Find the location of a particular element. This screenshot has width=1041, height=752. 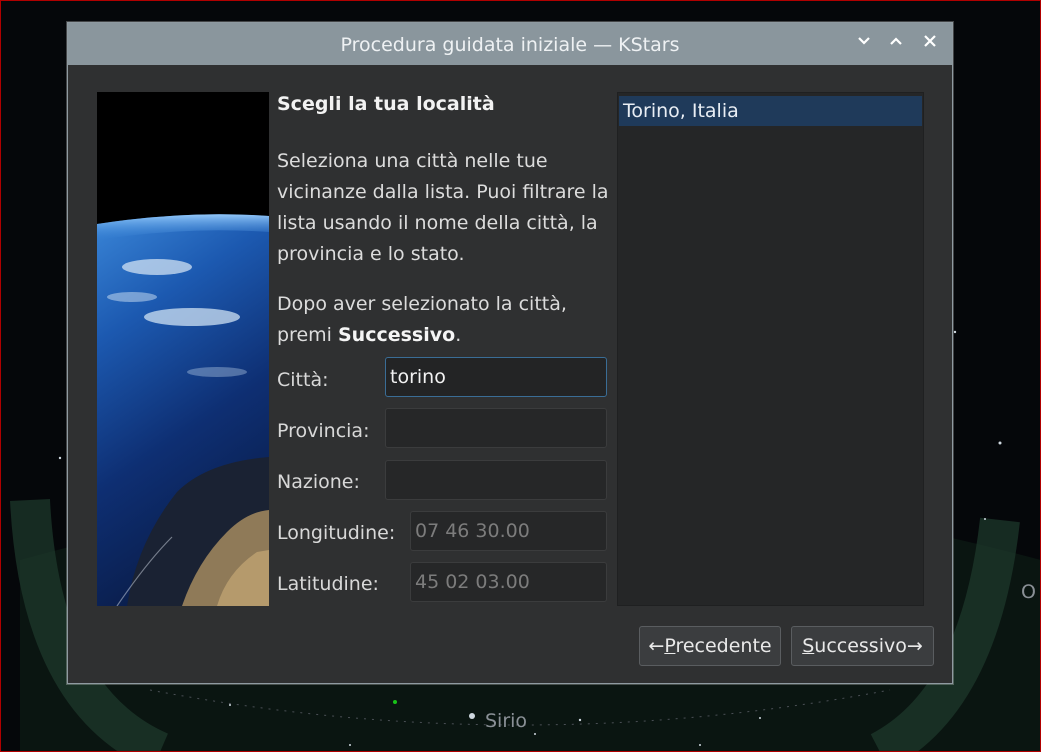

back-button: ←Precedente is located at coordinates (710, 646).